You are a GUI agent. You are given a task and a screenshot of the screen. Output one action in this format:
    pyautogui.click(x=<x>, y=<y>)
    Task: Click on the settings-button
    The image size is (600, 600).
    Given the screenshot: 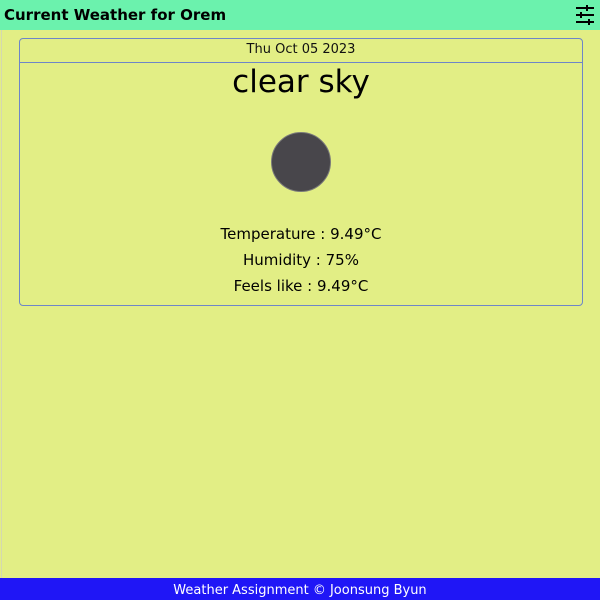 What is the action you would take?
    pyautogui.click(x=585, y=15)
    